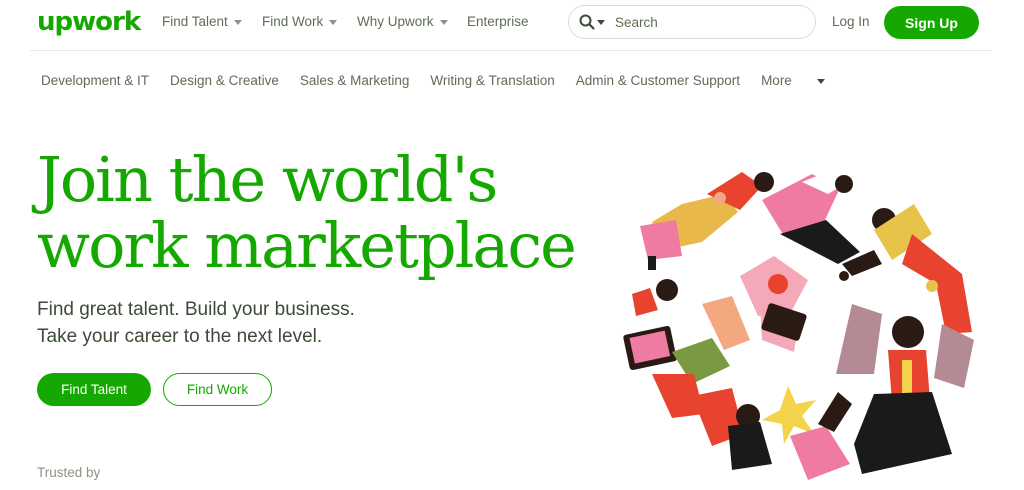 This screenshot has width=1024, height=490. Describe the element at coordinates (774, 304) in the screenshot. I see `illustration-figure-center` at that location.